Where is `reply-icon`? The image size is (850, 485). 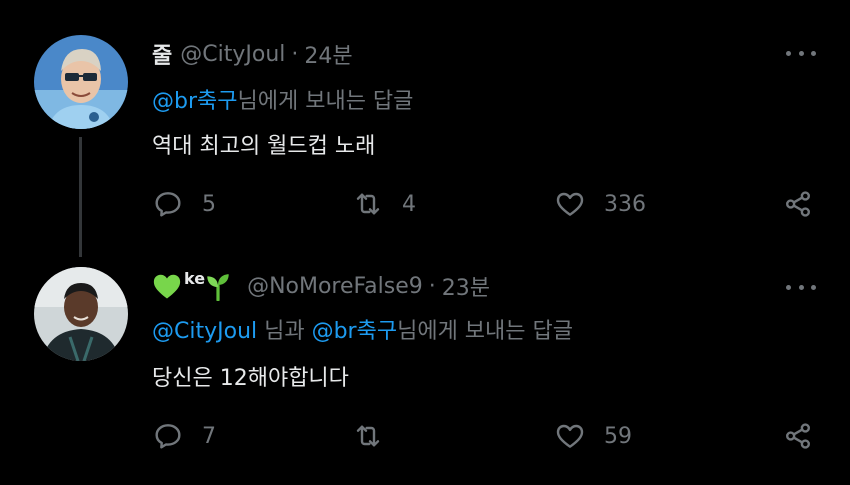
reply-icon is located at coordinates (168, 436).